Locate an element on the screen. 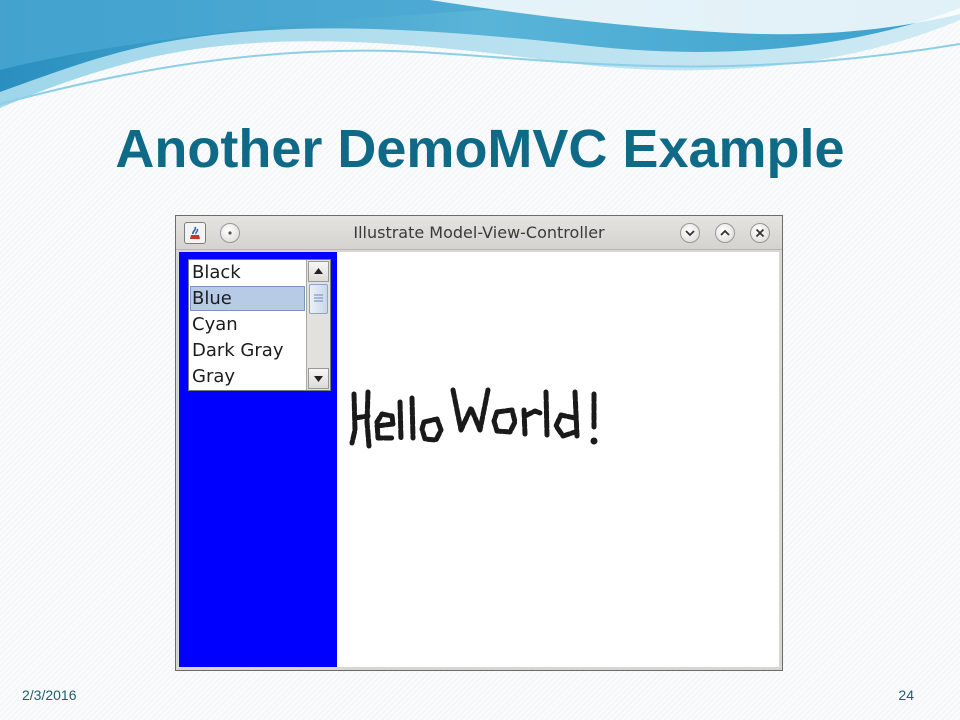 Image resolution: width=960 pixels, height=720 pixels. slide-page-number: 24 is located at coordinates (906, 695).